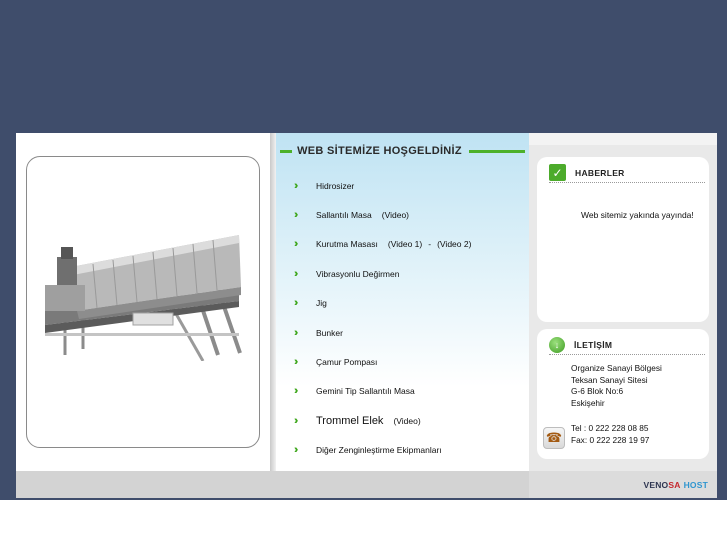 This screenshot has height=545, width=727. I want to click on menu-item-label: Sallantılı Masa, so click(344, 215).